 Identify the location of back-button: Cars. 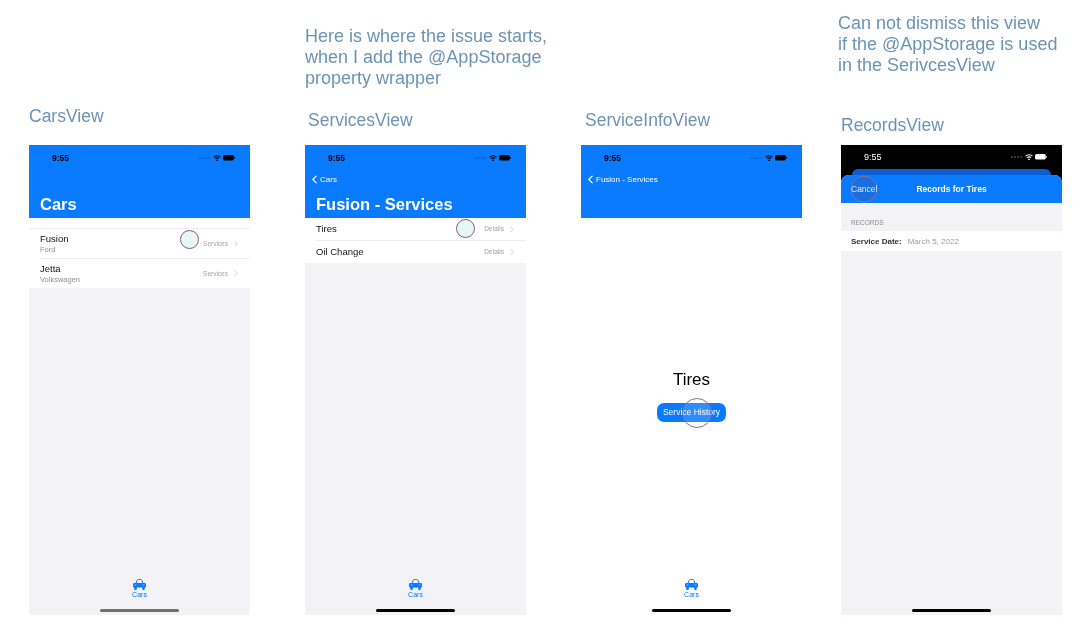
(324, 179).